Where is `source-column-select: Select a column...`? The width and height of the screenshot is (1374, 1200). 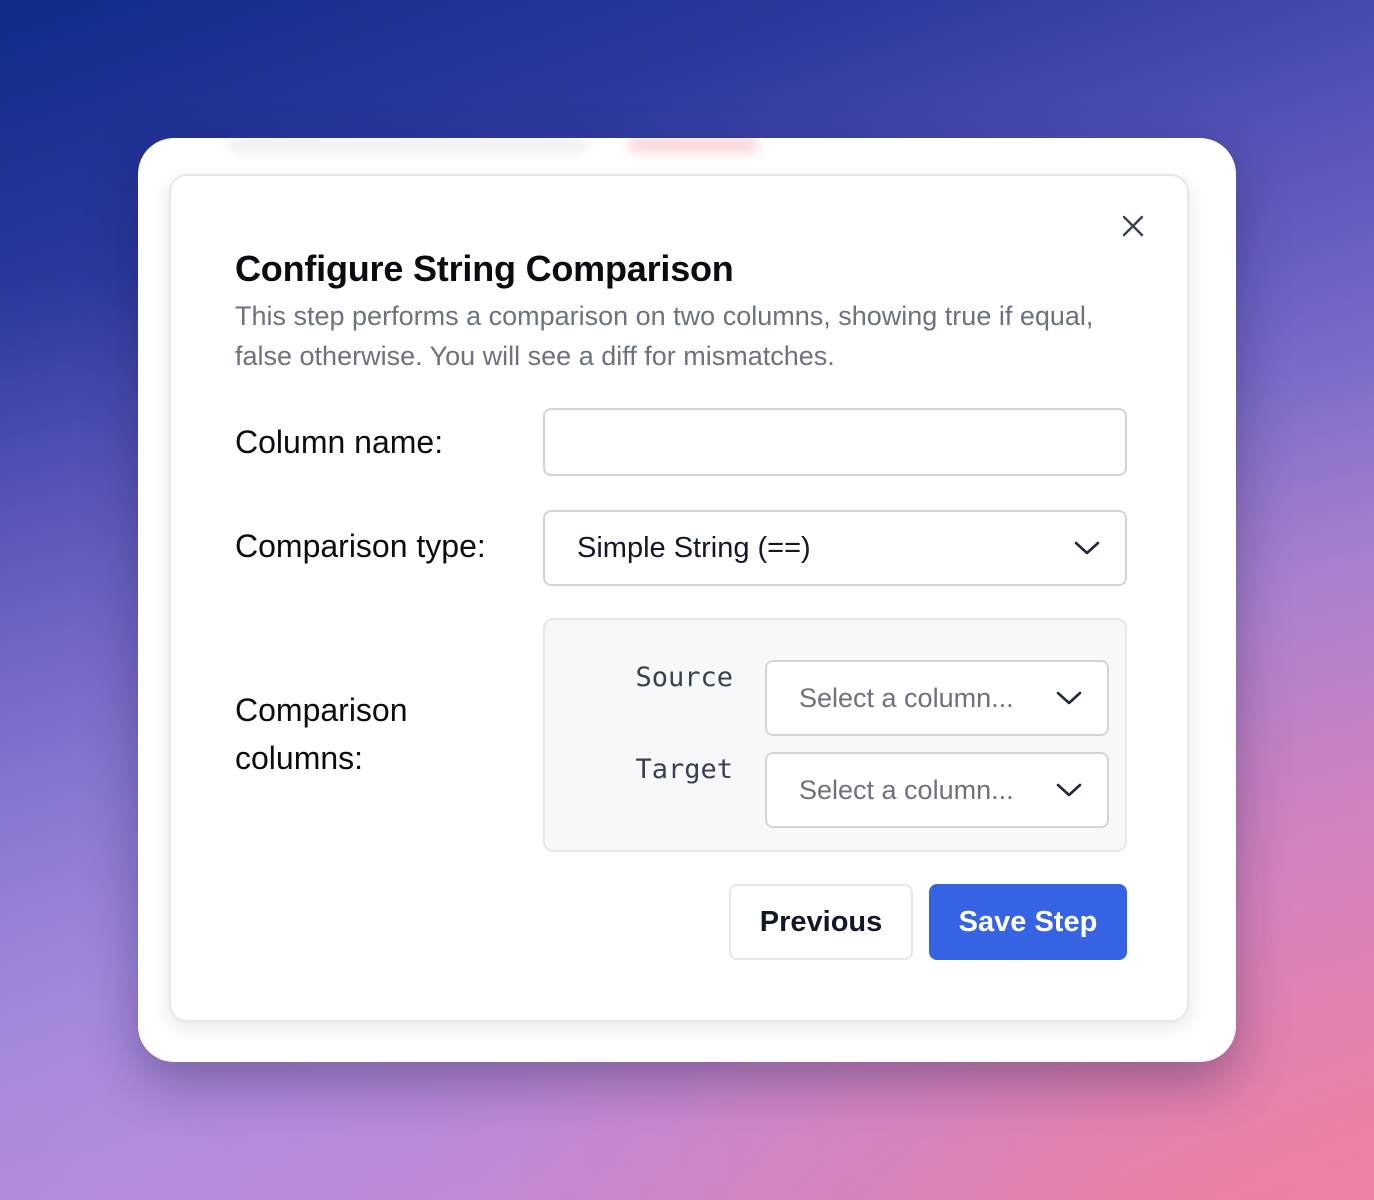 source-column-select: Select a column... is located at coordinates (937, 698).